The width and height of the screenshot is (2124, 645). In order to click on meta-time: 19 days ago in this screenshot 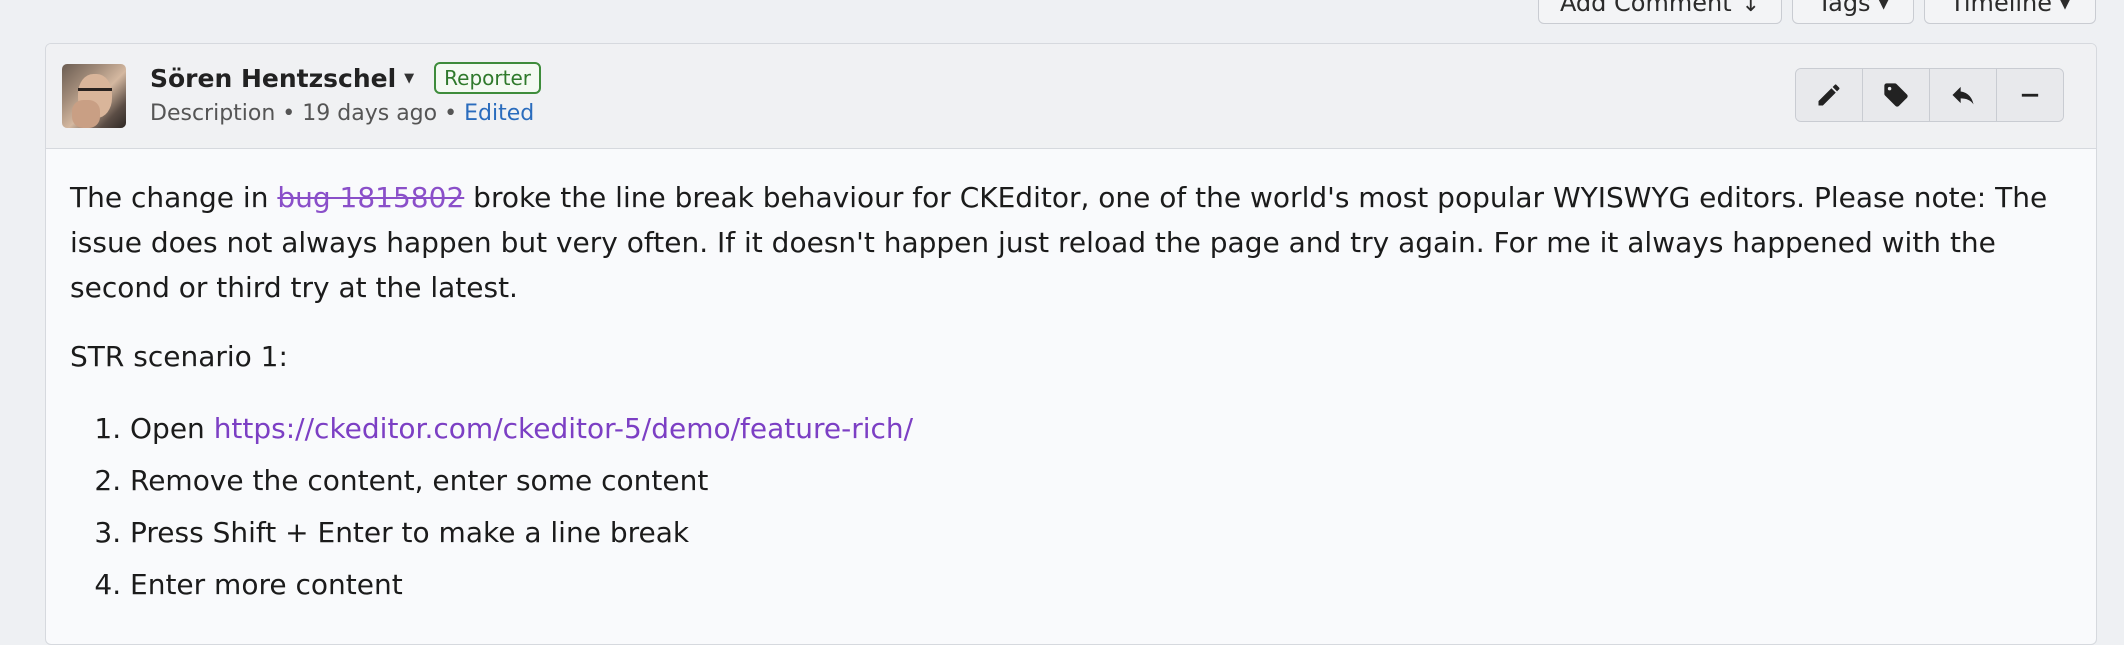, I will do `click(369, 113)`.